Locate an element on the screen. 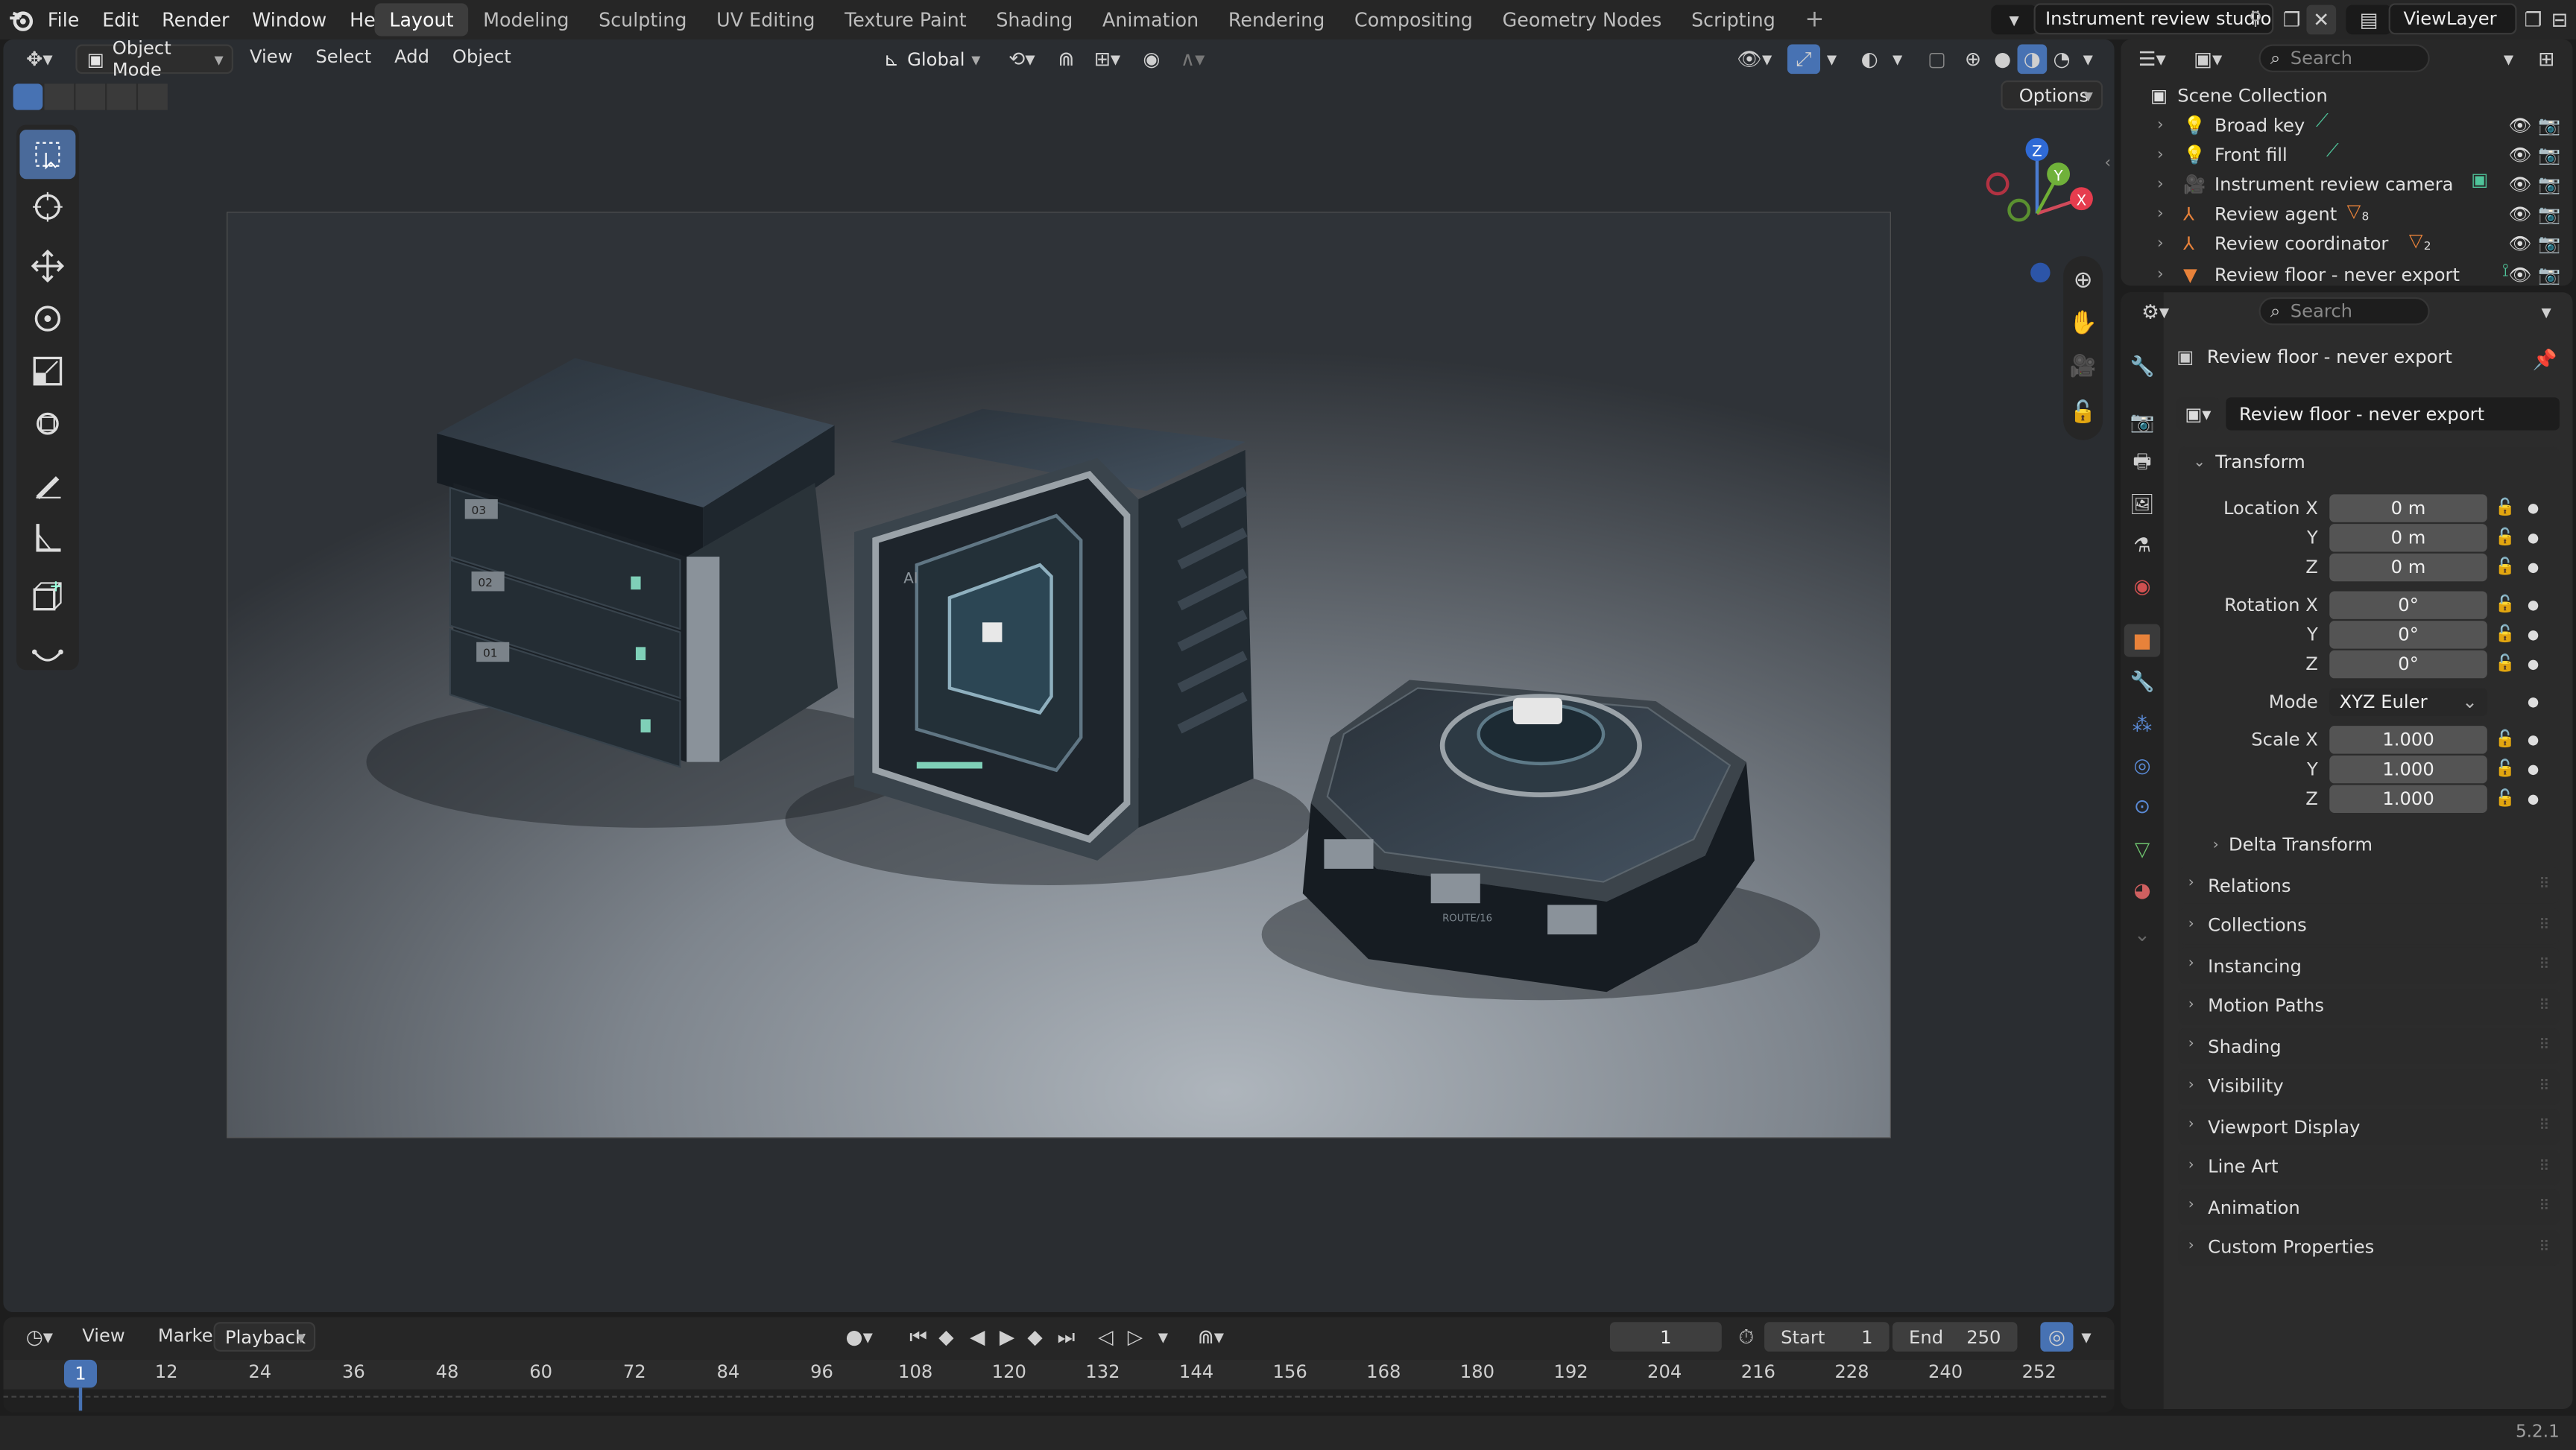 This screenshot has width=2576, height=1450. mode-dropdown: ▣ Object Mode ▾ is located at coordinates (154, 59).